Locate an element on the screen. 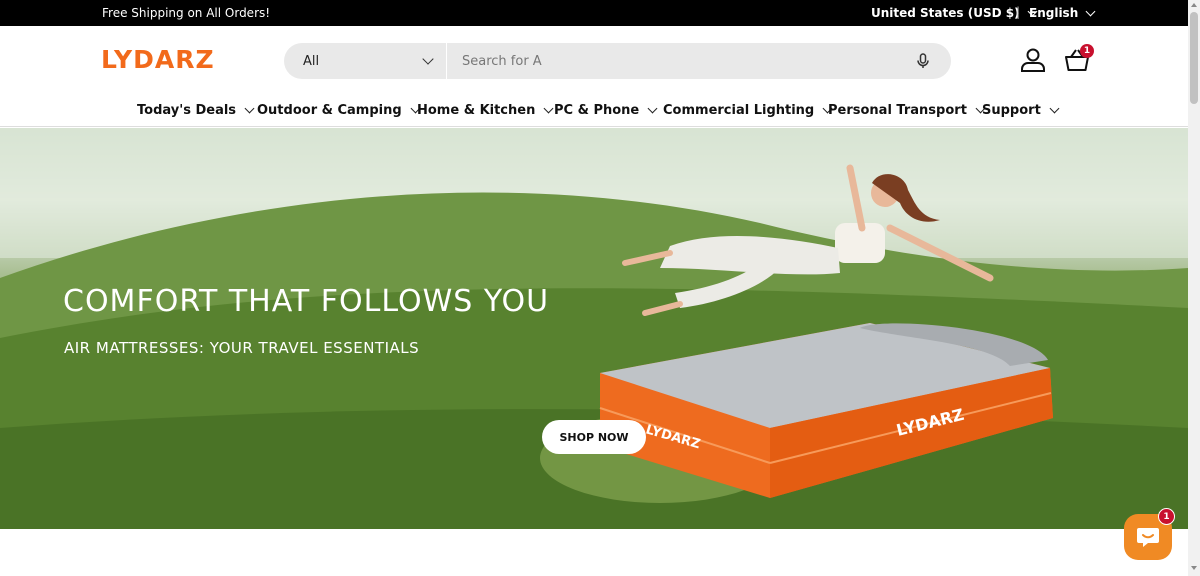  nav-item-todays-deals: Today's Deals is located at coordinates (196, 110).